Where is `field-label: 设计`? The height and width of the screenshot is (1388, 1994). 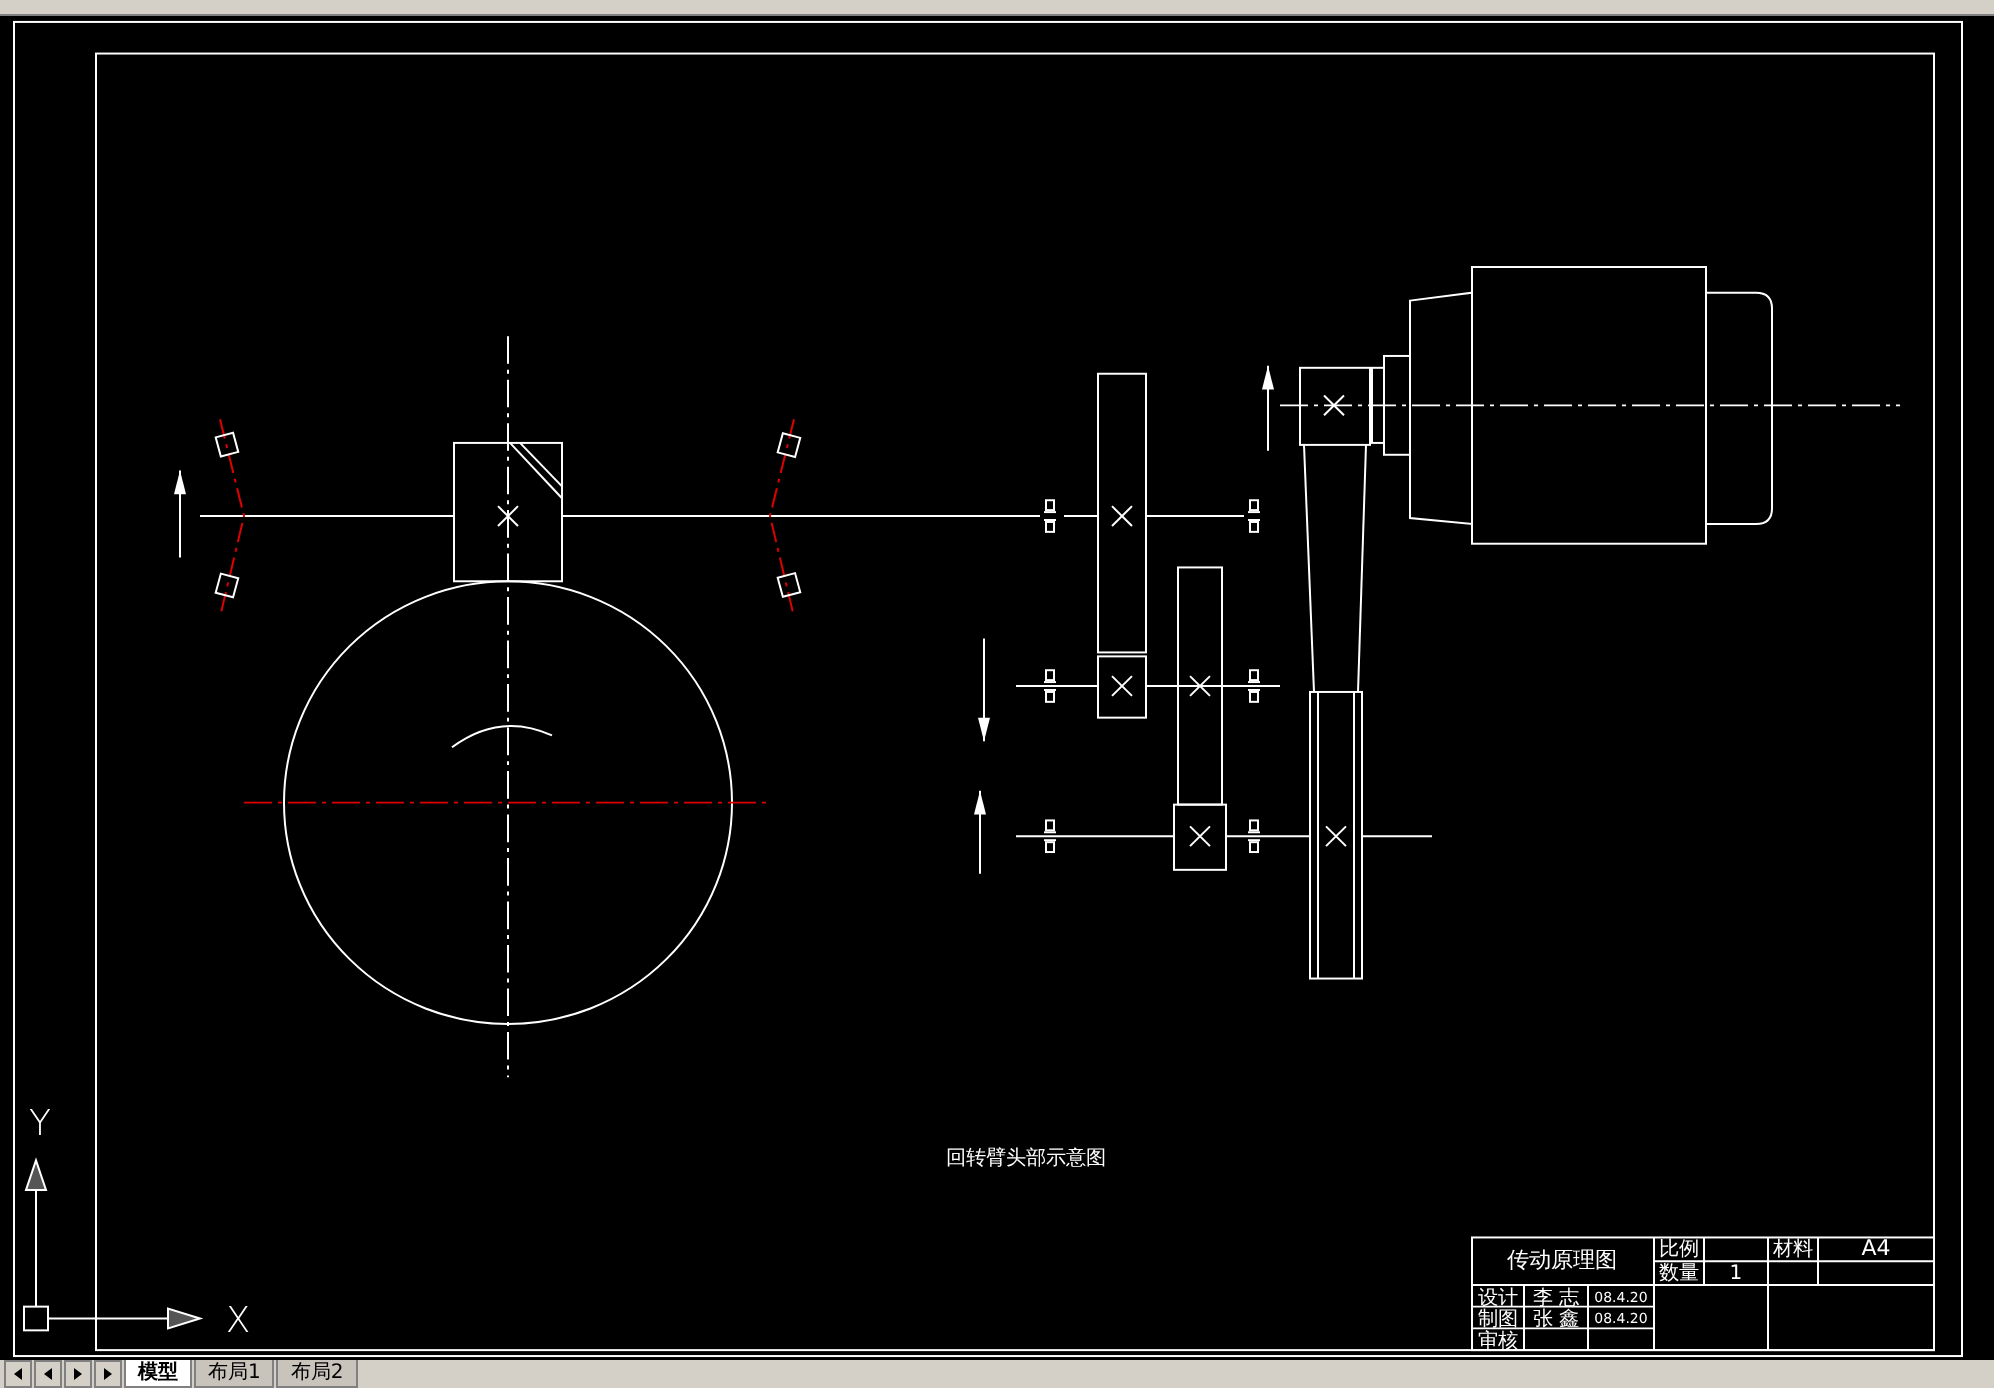 field-label: 设计 is located at coordinates (1498, 1298).